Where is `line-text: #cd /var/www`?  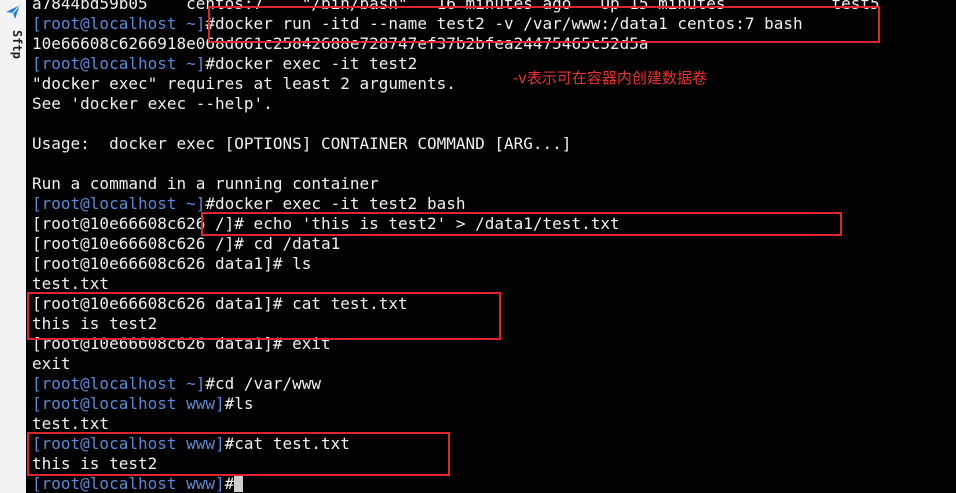
line-text: #cd /var/www is located at coordinates (263, 383).